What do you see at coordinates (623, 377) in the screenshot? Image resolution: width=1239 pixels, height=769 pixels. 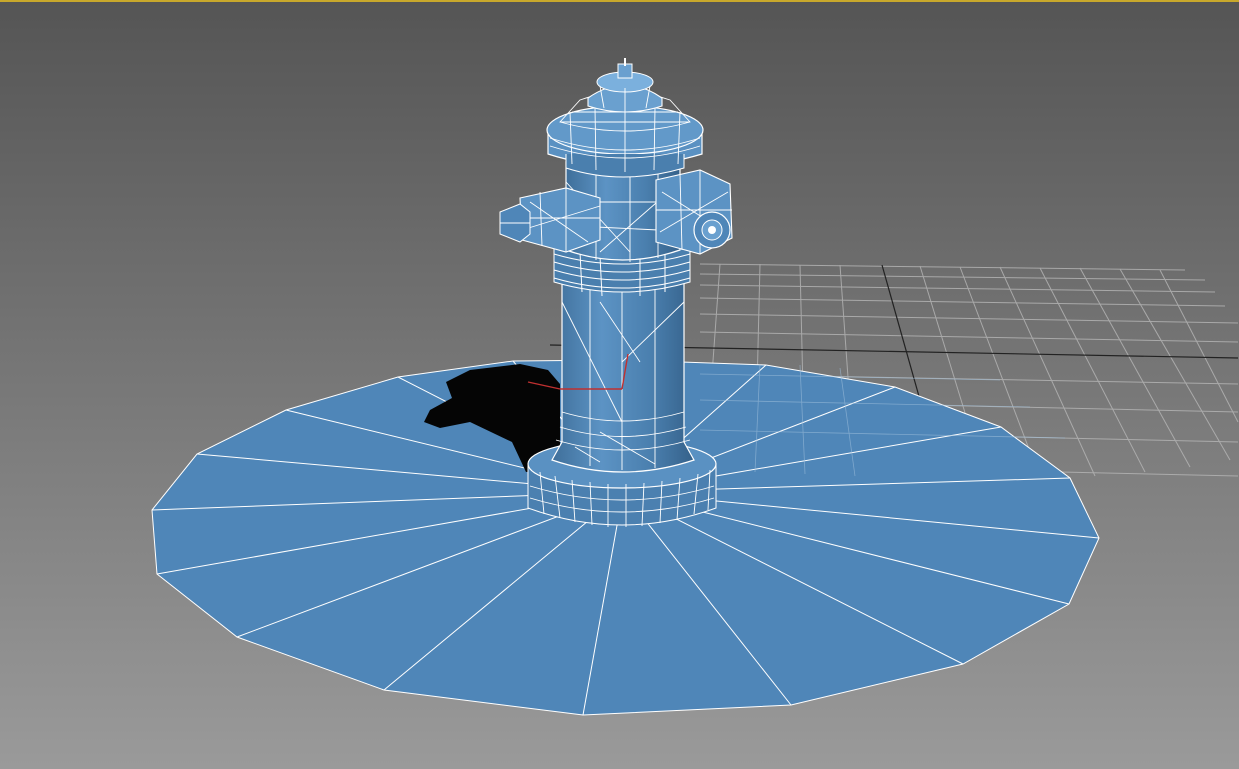 I see `hydrant-barrel` at bounding box center [623, 377].